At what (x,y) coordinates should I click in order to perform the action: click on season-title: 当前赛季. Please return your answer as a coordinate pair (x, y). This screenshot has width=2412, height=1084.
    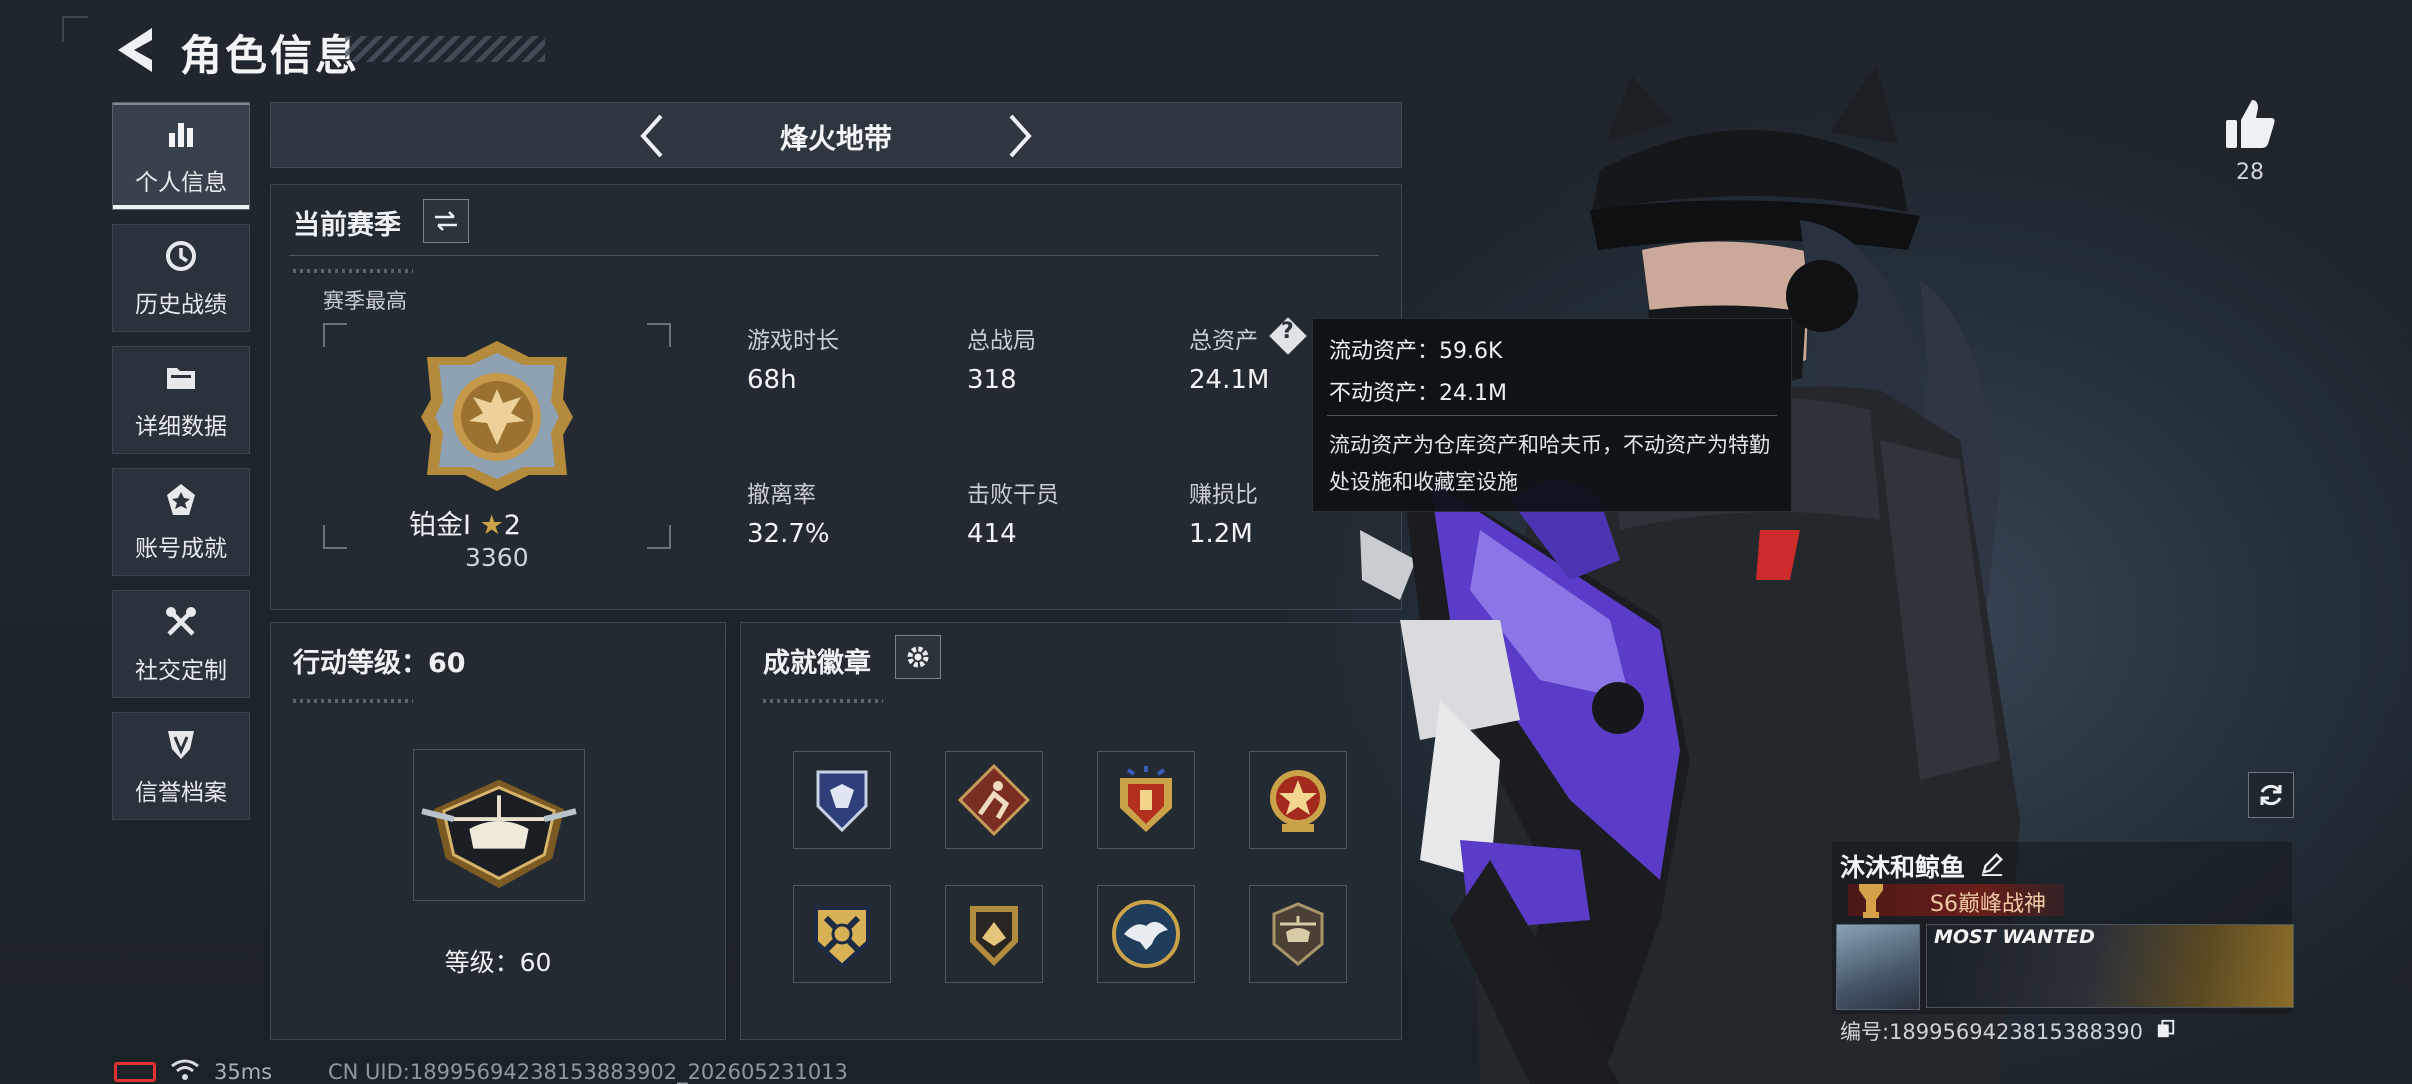
    Looking at the image, I should click on (347, 225).